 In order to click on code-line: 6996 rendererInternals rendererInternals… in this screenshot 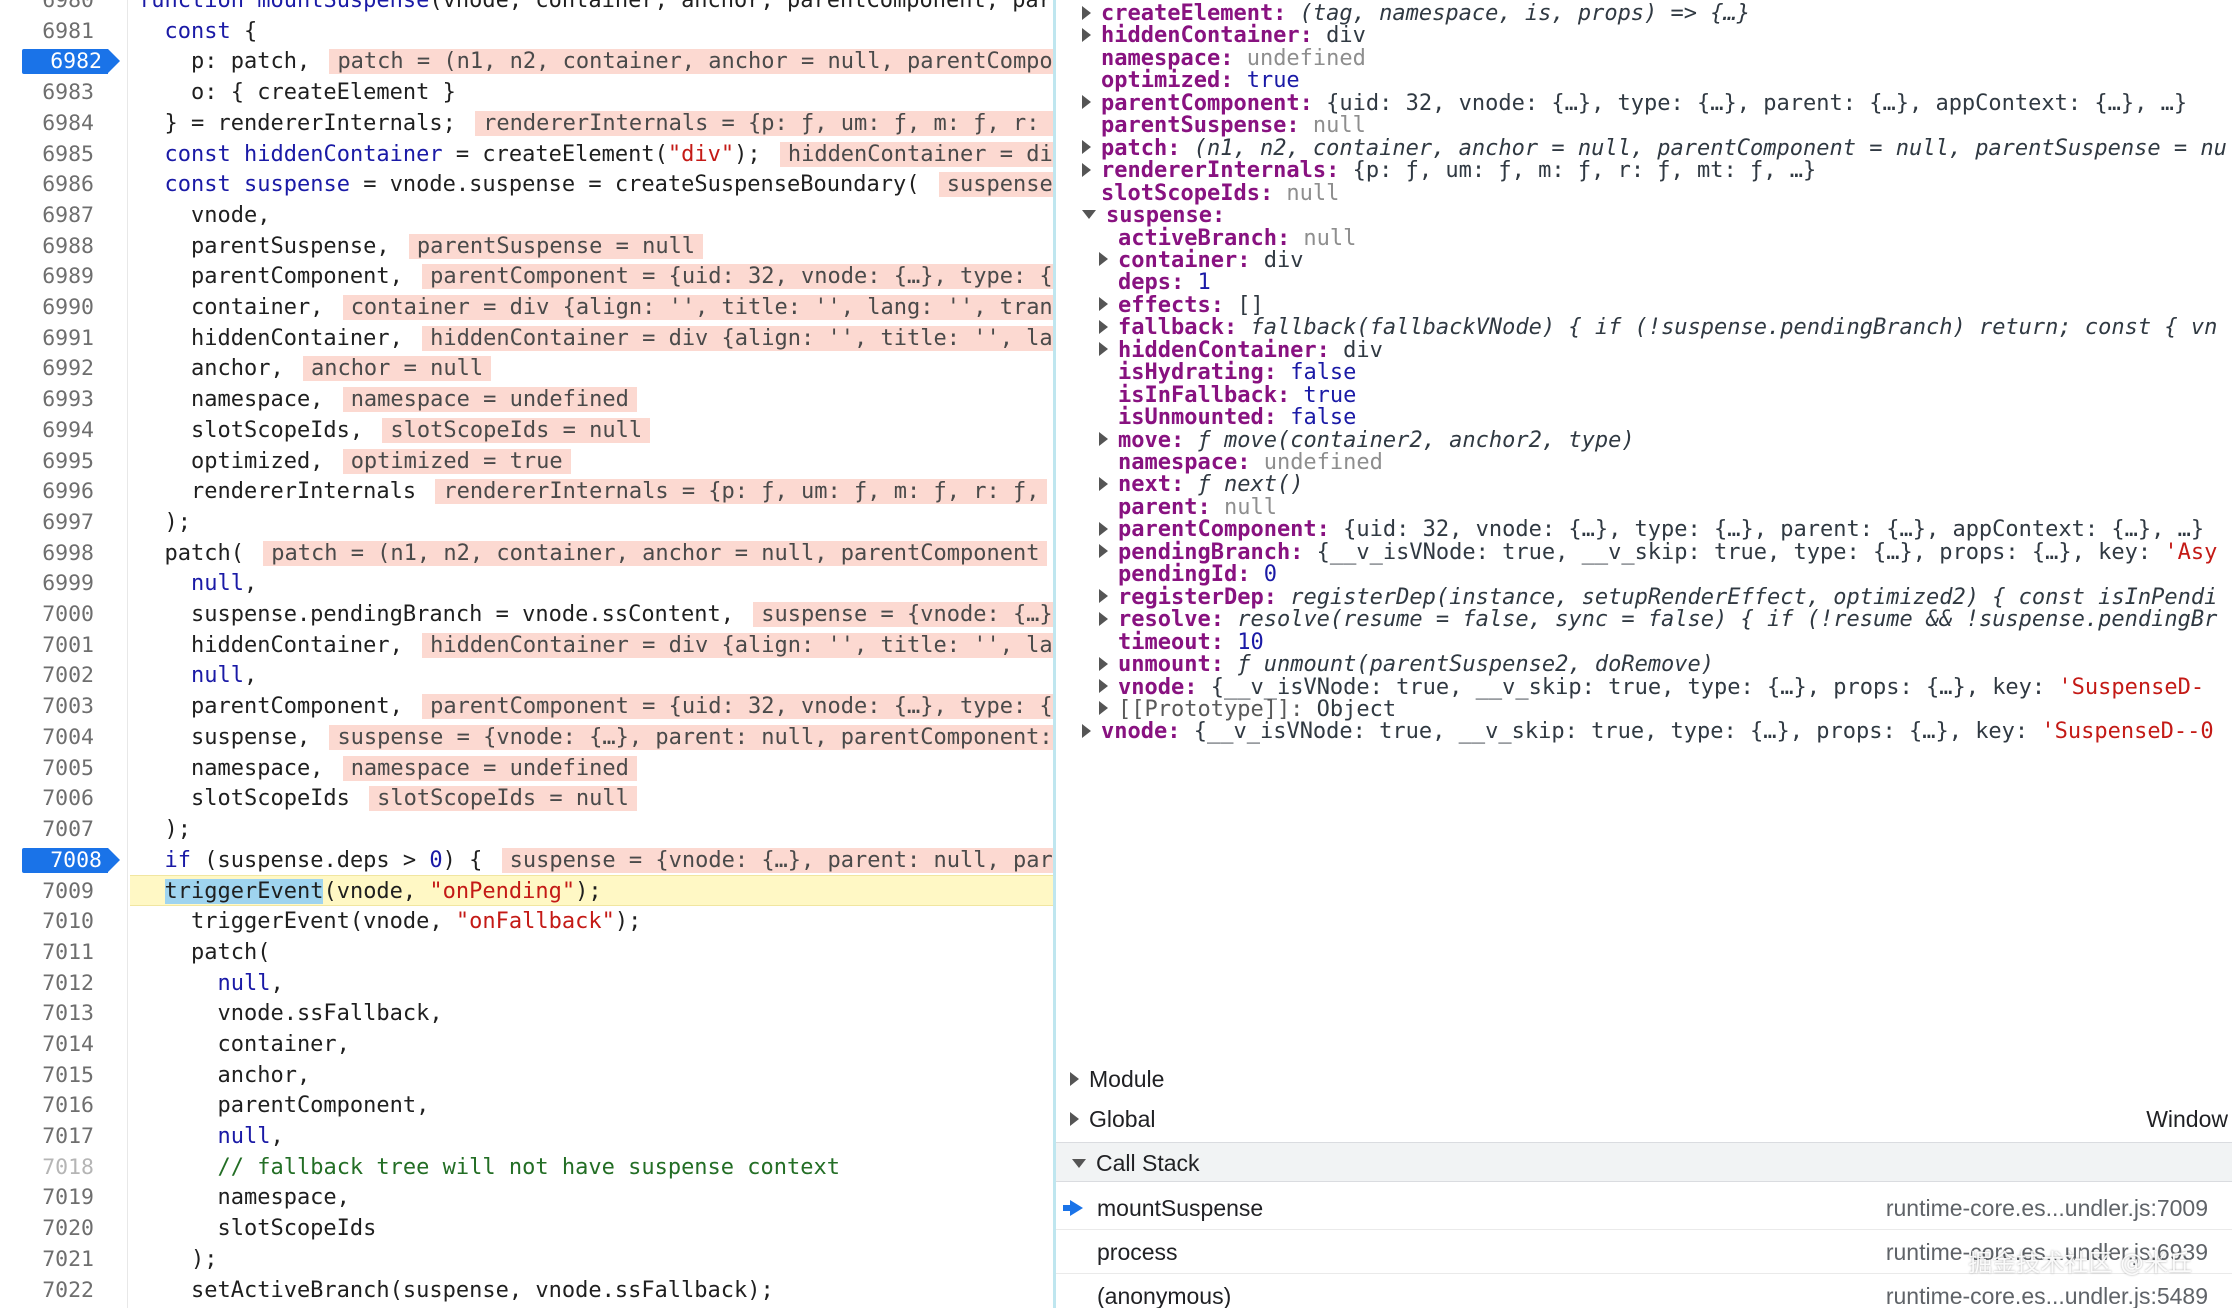, I will do `click(526, 491)`.